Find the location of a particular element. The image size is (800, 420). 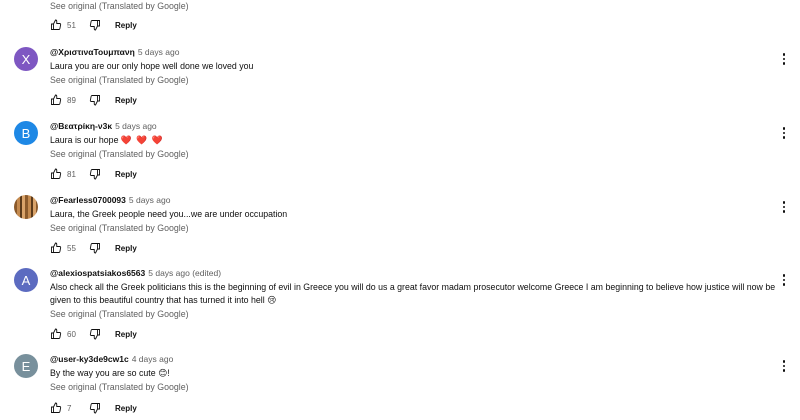

avatar-letter: A is located at coordinates (26, 280).